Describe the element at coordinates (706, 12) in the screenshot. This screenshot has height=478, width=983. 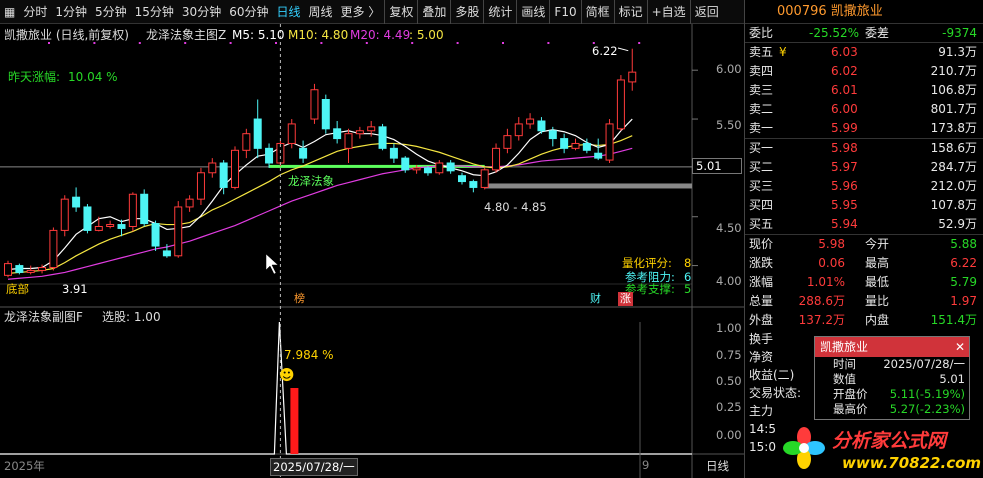
I see `back-button: 返回` at that location.